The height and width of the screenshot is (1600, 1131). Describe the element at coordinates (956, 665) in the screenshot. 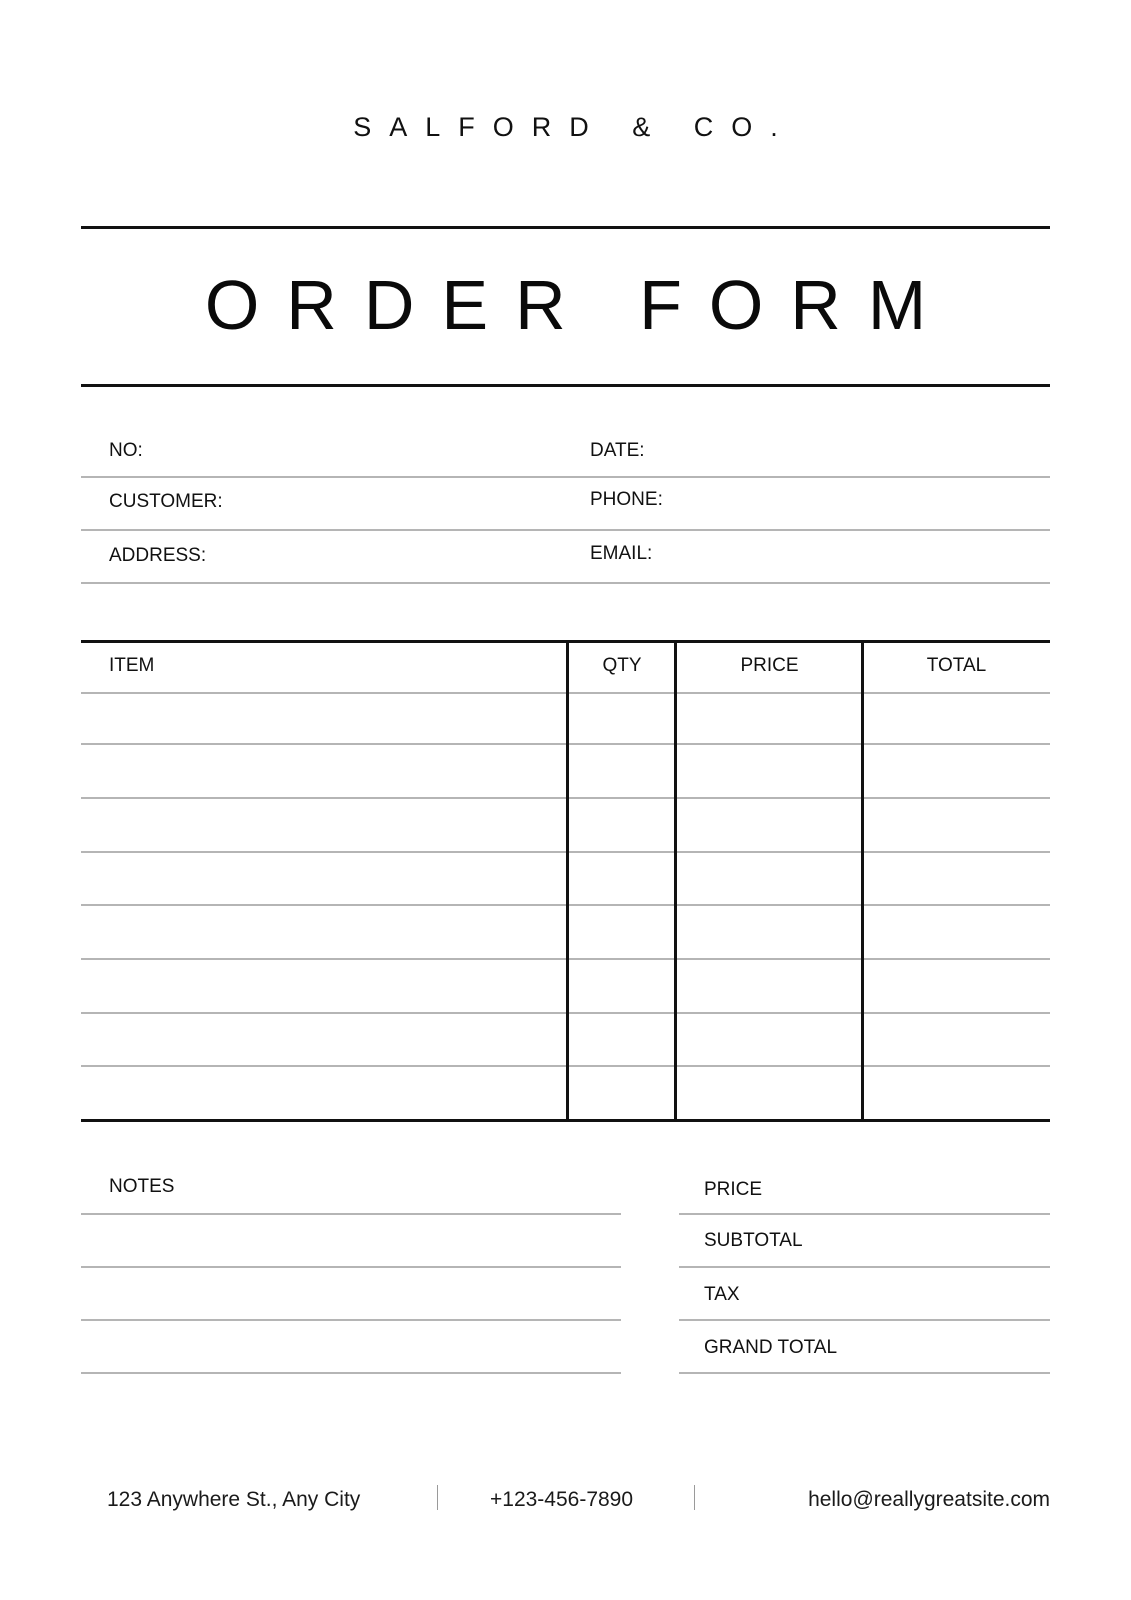

I see `column-header-total: TOTAL` at that location.